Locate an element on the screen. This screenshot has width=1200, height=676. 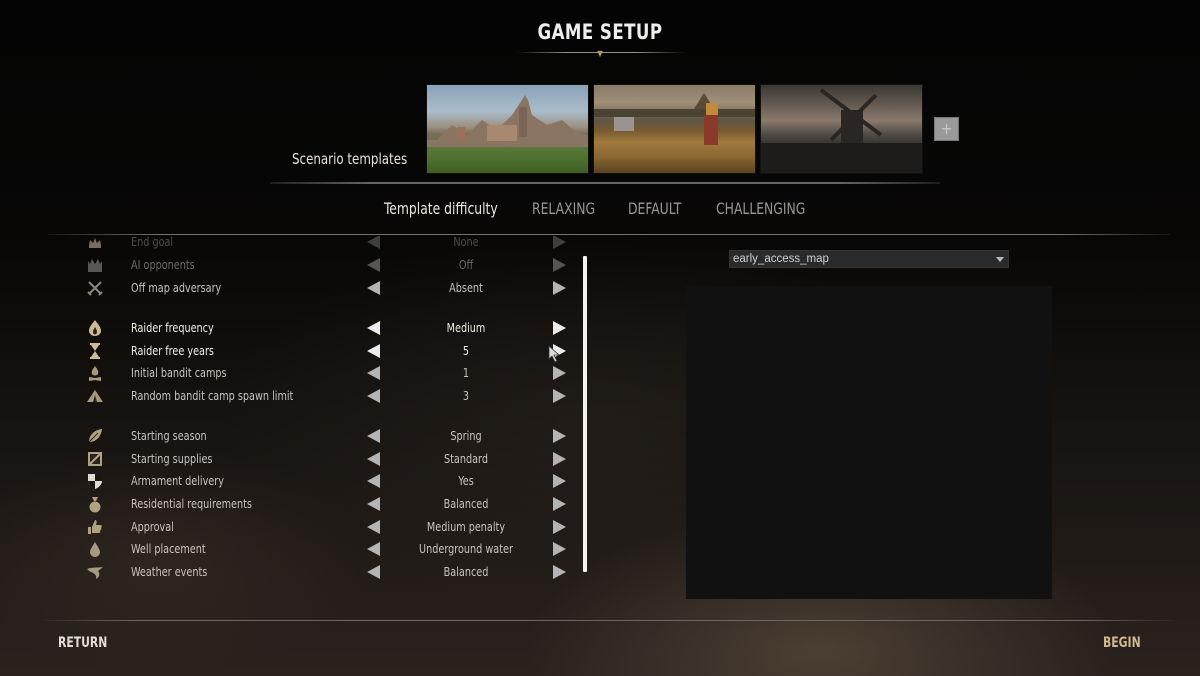
setting-label: Off map adversary is located at coordinates (176, 287).